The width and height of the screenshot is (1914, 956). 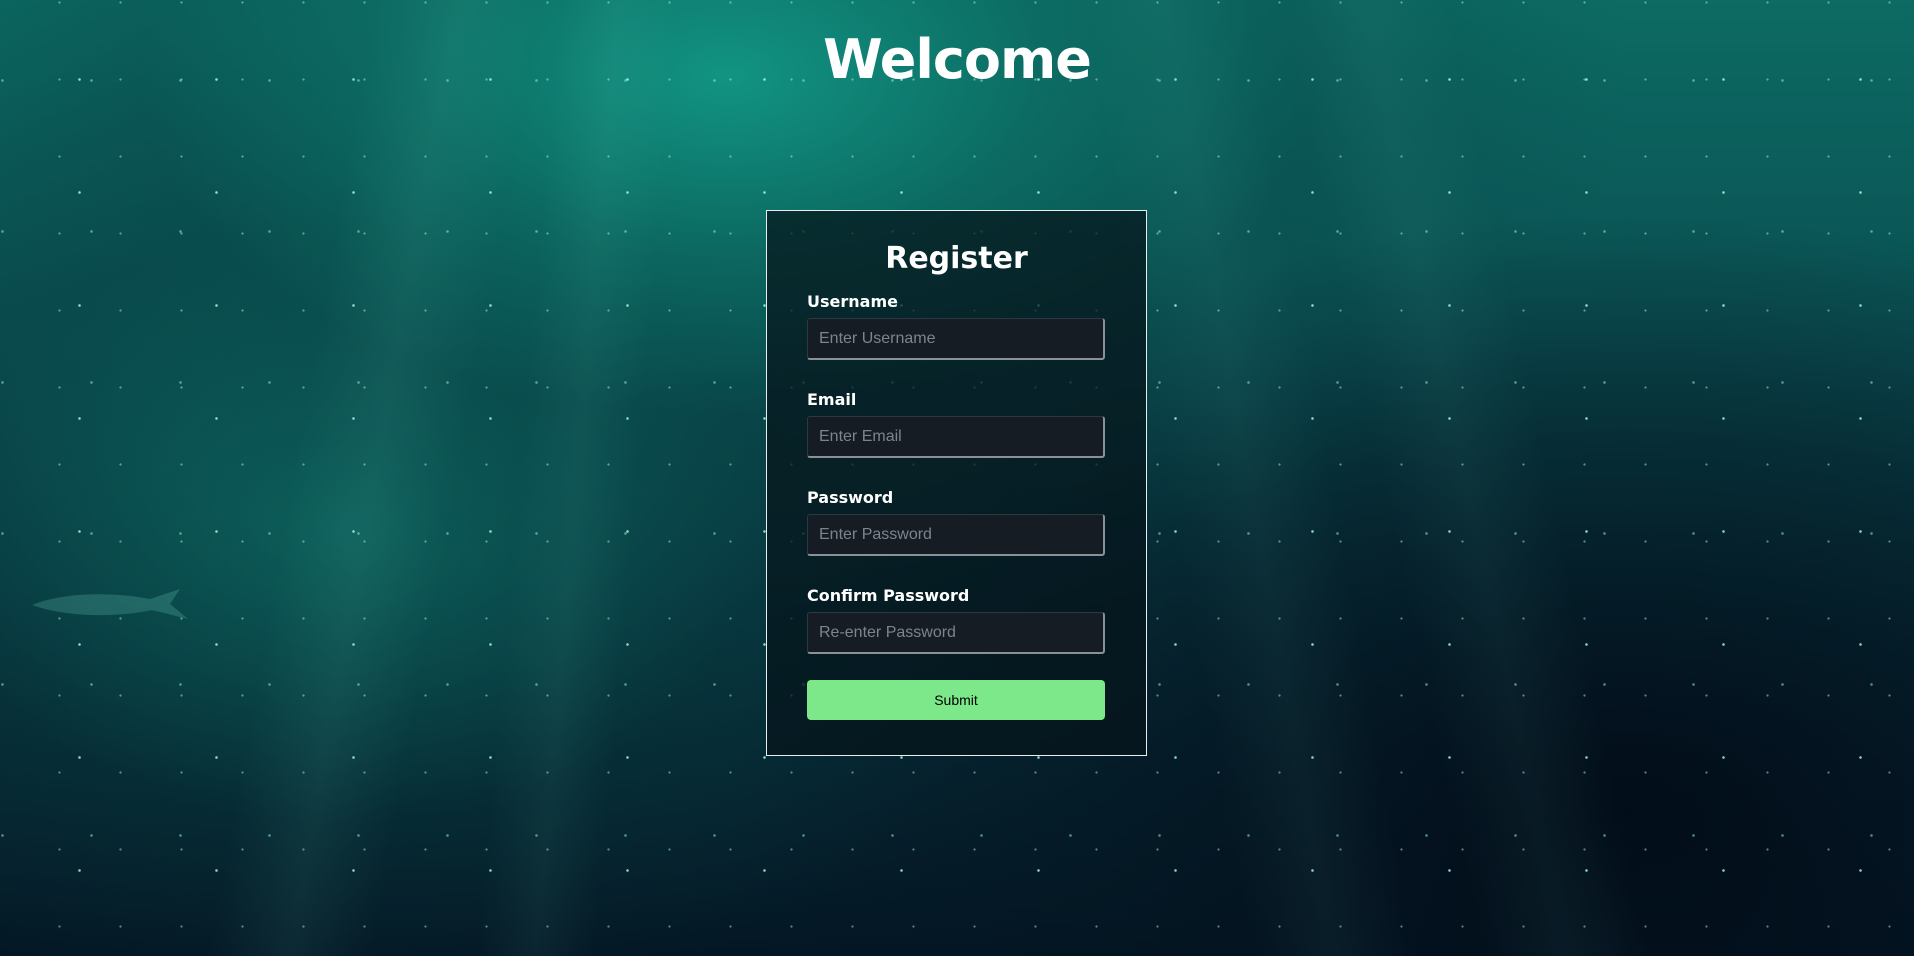 I want to click on email-field-group: Email, so click(x=956, y=424).